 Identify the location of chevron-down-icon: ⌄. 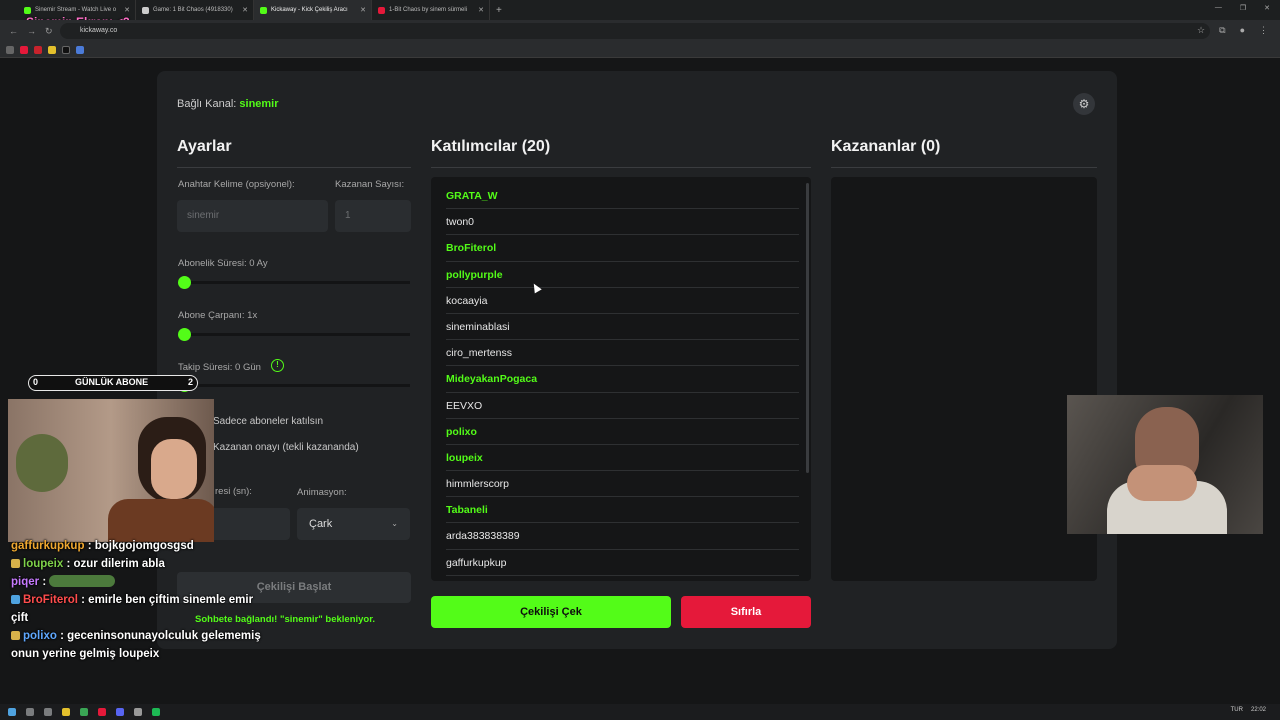
(394, 523).